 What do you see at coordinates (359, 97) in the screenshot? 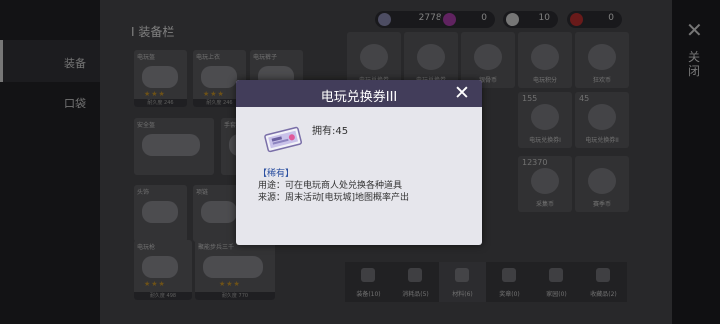
I see `dialog-title: 电玩兑换券III` at bounding box center [359, 97].